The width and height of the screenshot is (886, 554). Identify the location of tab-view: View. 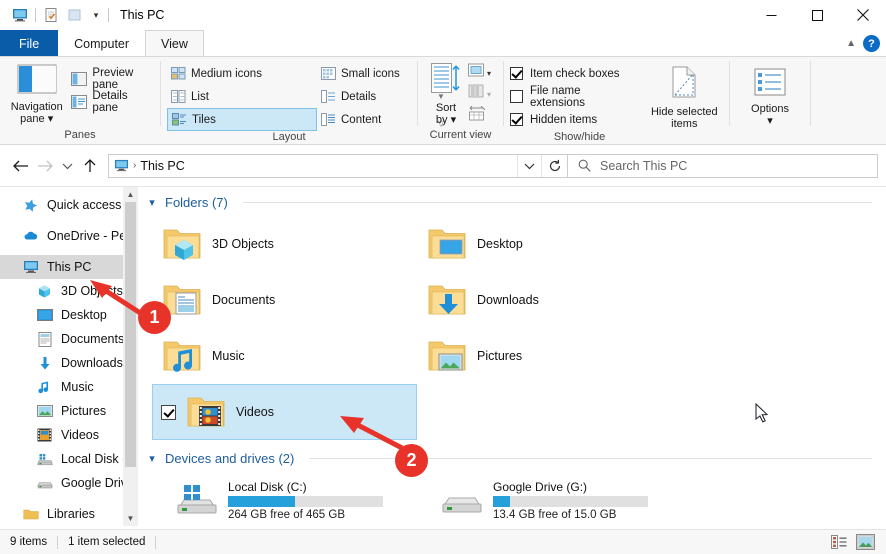
(174, 43).